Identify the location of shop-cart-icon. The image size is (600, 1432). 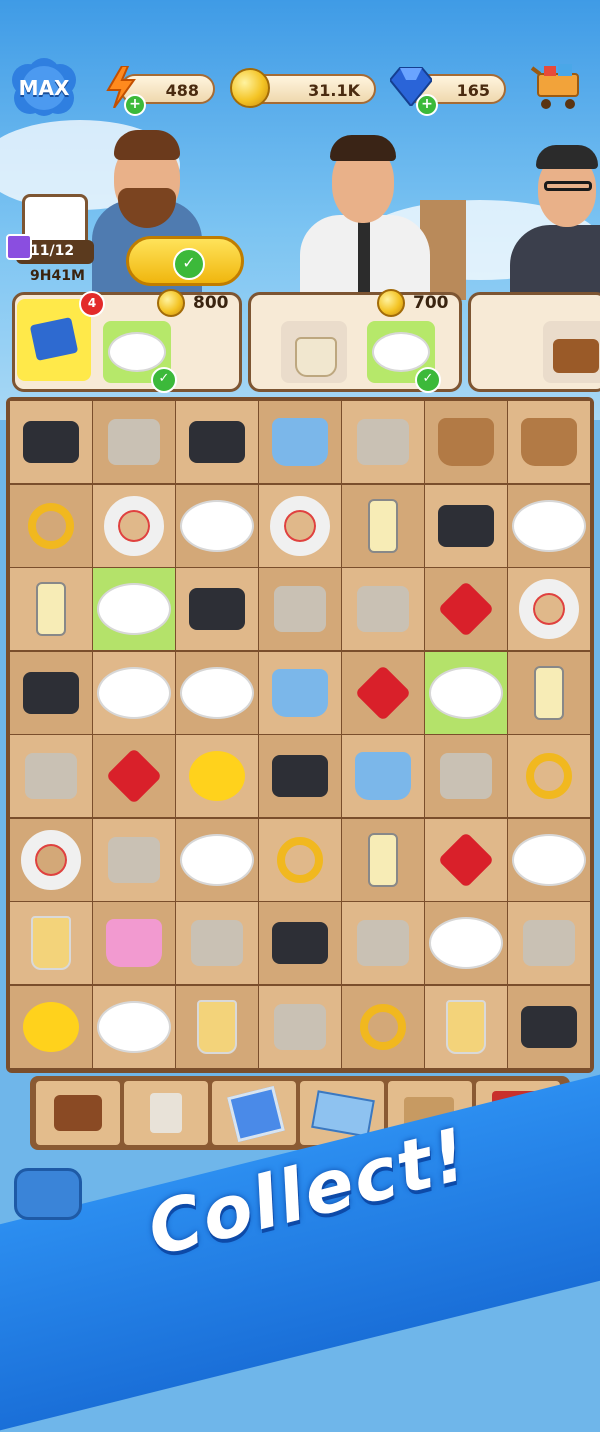
(558, 87).